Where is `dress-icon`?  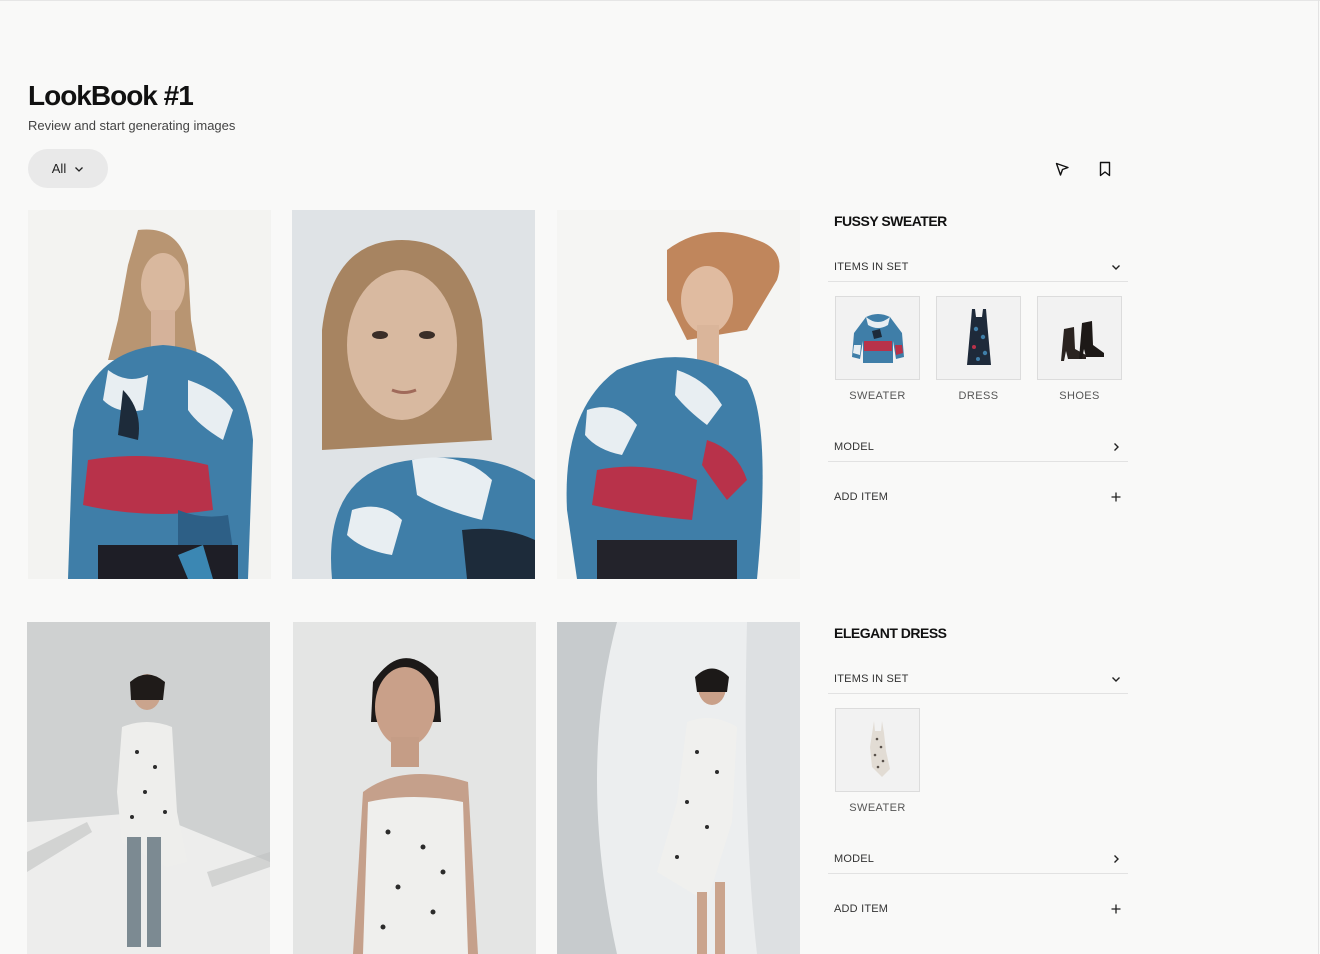 dress-icon is located at coordinates (978, 337).